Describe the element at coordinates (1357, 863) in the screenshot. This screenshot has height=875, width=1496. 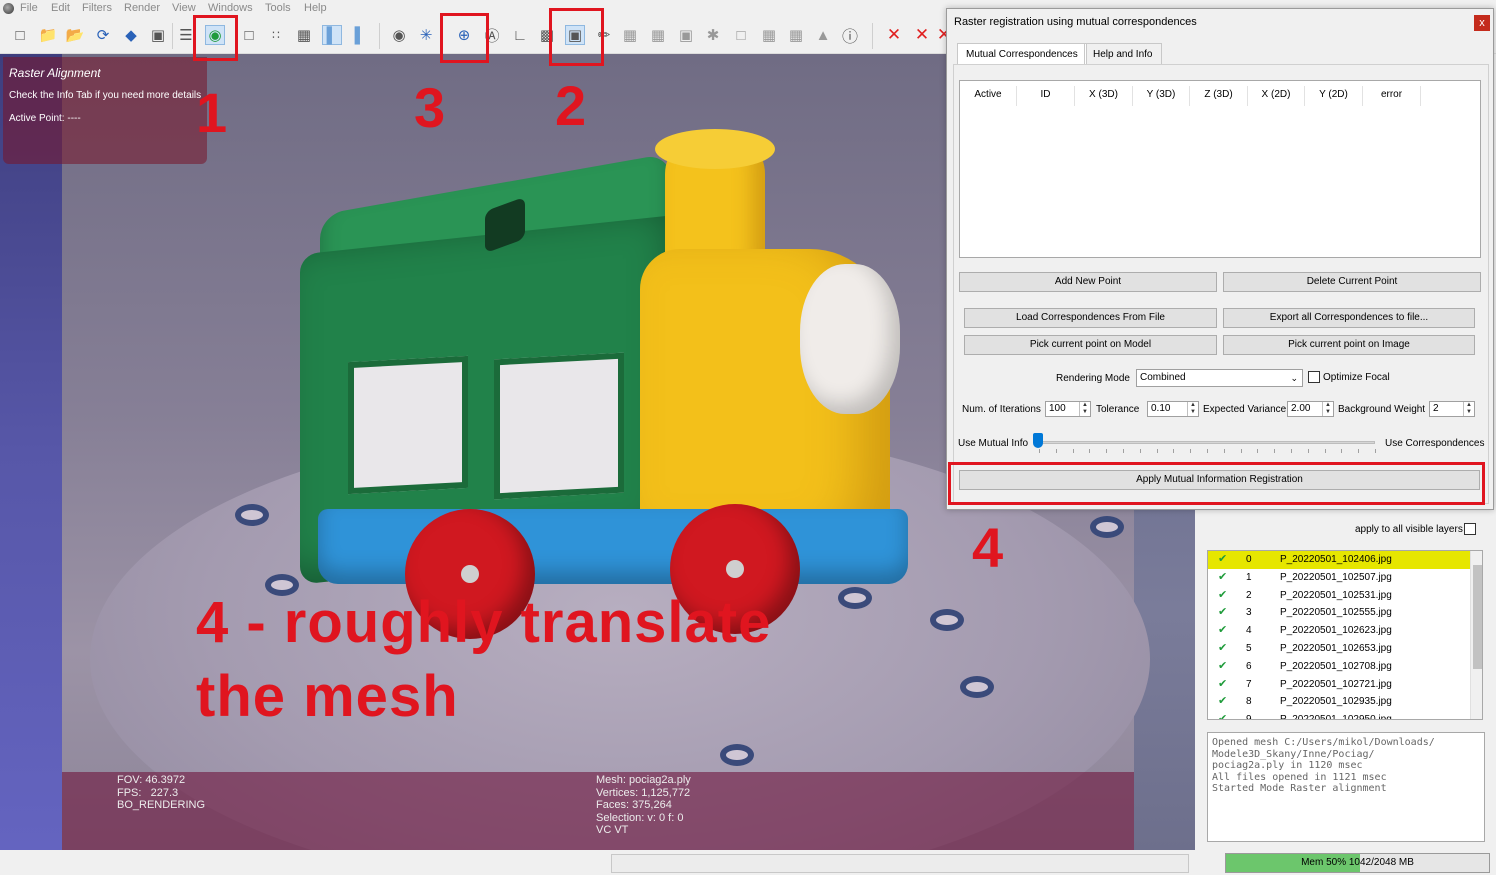
I see `memory-usage-bar: Mem 50% 1042/2048 MB` at that location.